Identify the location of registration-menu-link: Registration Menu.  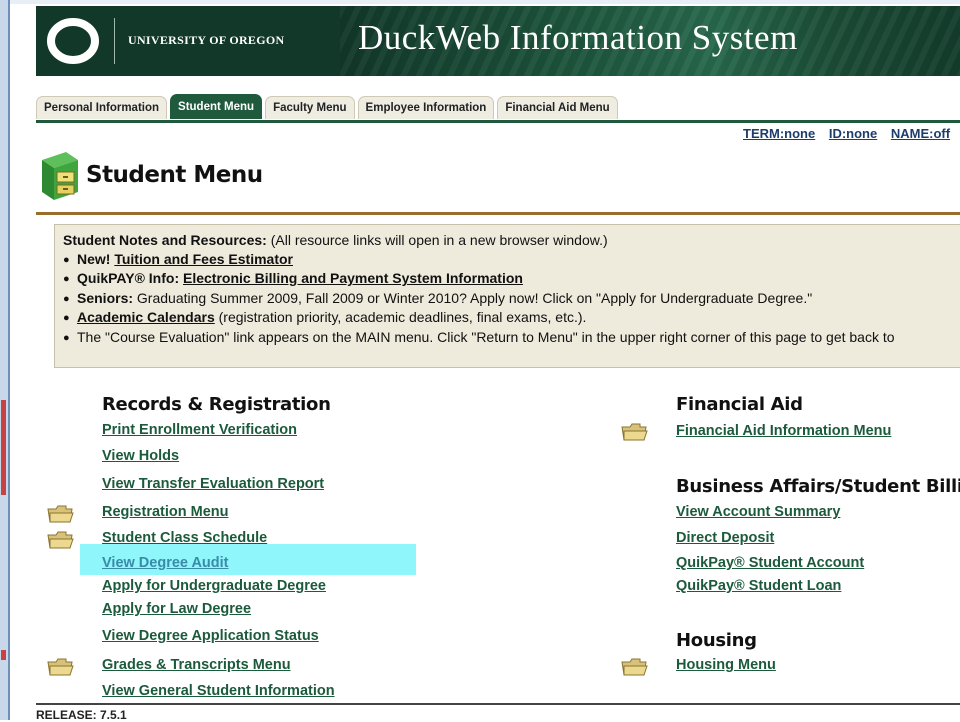
(165, 512).